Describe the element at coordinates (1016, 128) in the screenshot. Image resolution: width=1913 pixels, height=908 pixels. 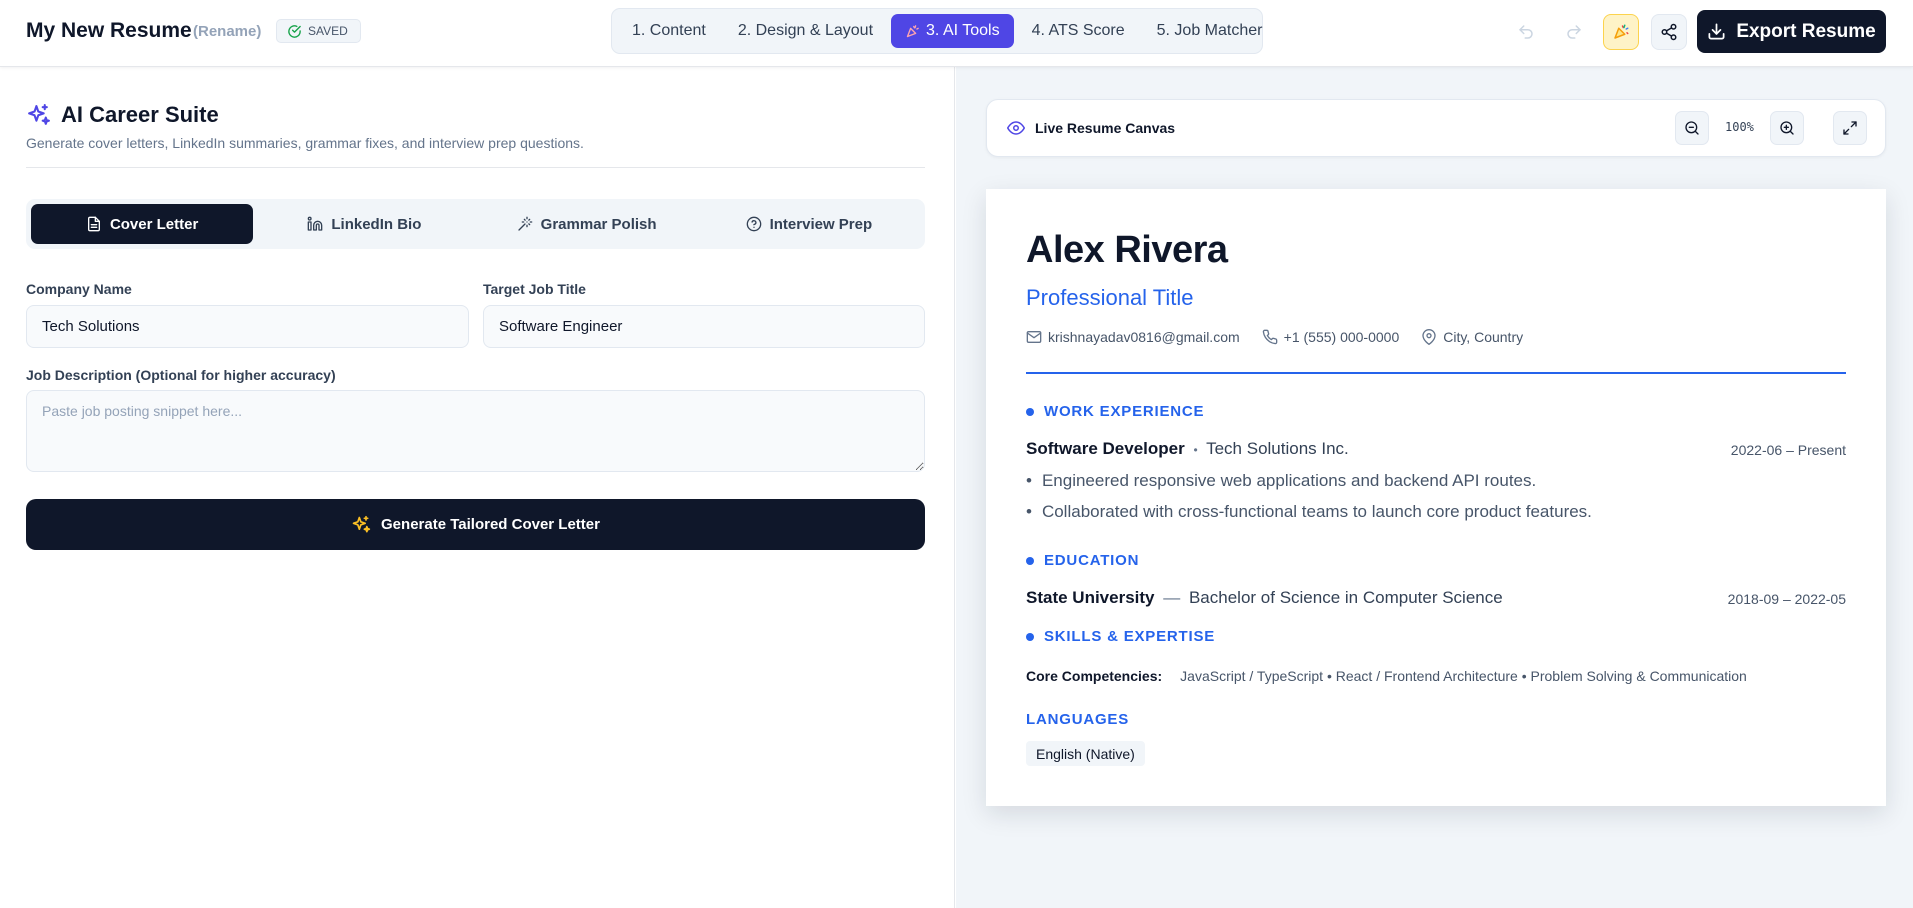
I see `eye-icon` at that location.